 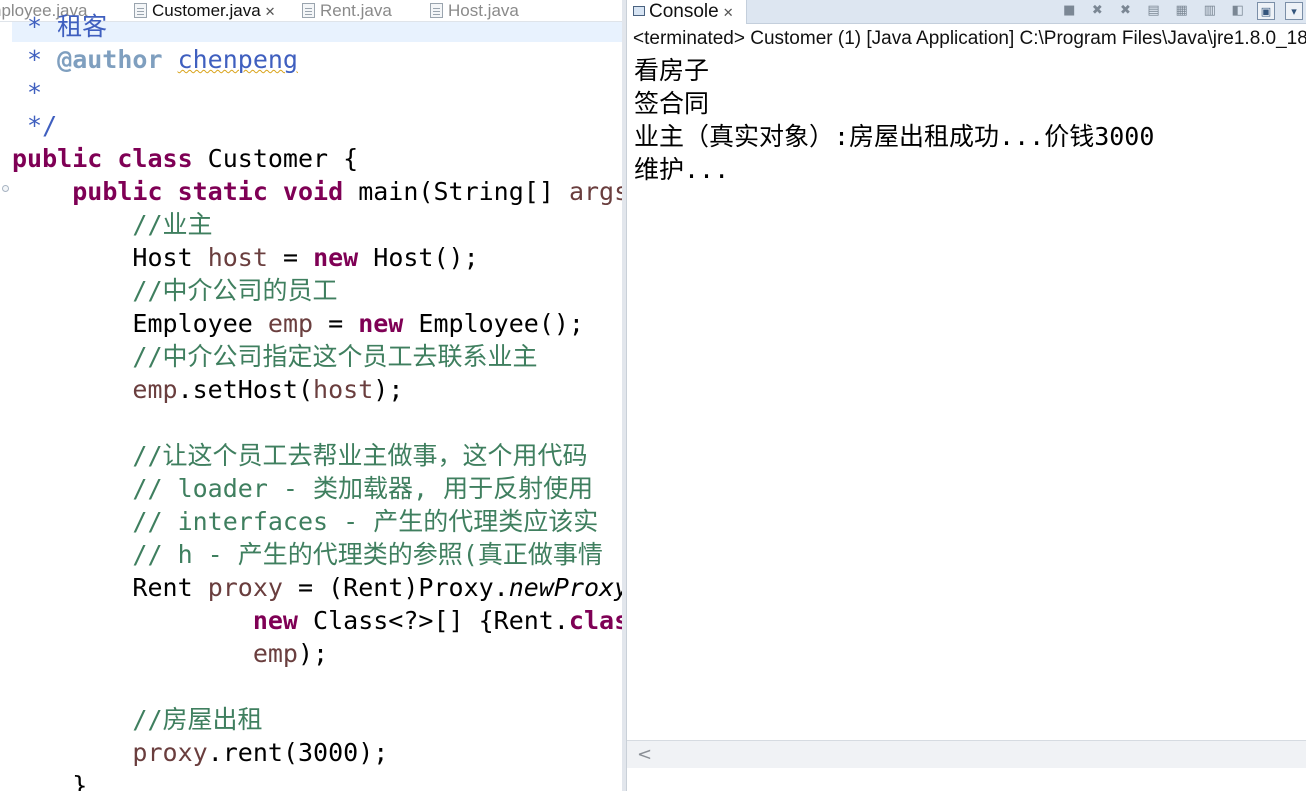 I want to click on console-footer, so click(x=966, y=779).